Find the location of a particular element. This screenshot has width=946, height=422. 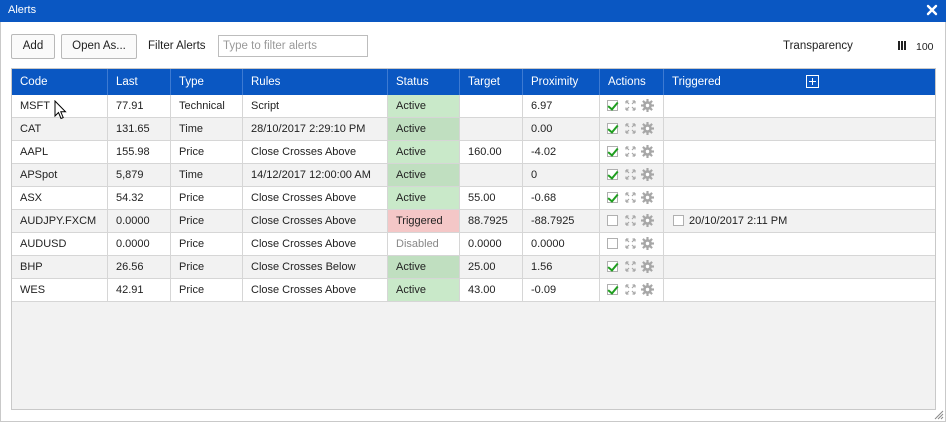

transparency-label: Transparency is located at coordinates (818, 46).